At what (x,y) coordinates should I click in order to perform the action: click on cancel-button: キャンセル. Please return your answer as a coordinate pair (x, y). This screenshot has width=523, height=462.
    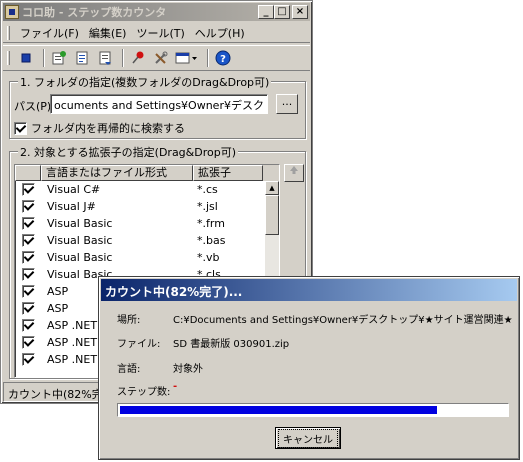
    Looking at the image, I should click on (308, 438).